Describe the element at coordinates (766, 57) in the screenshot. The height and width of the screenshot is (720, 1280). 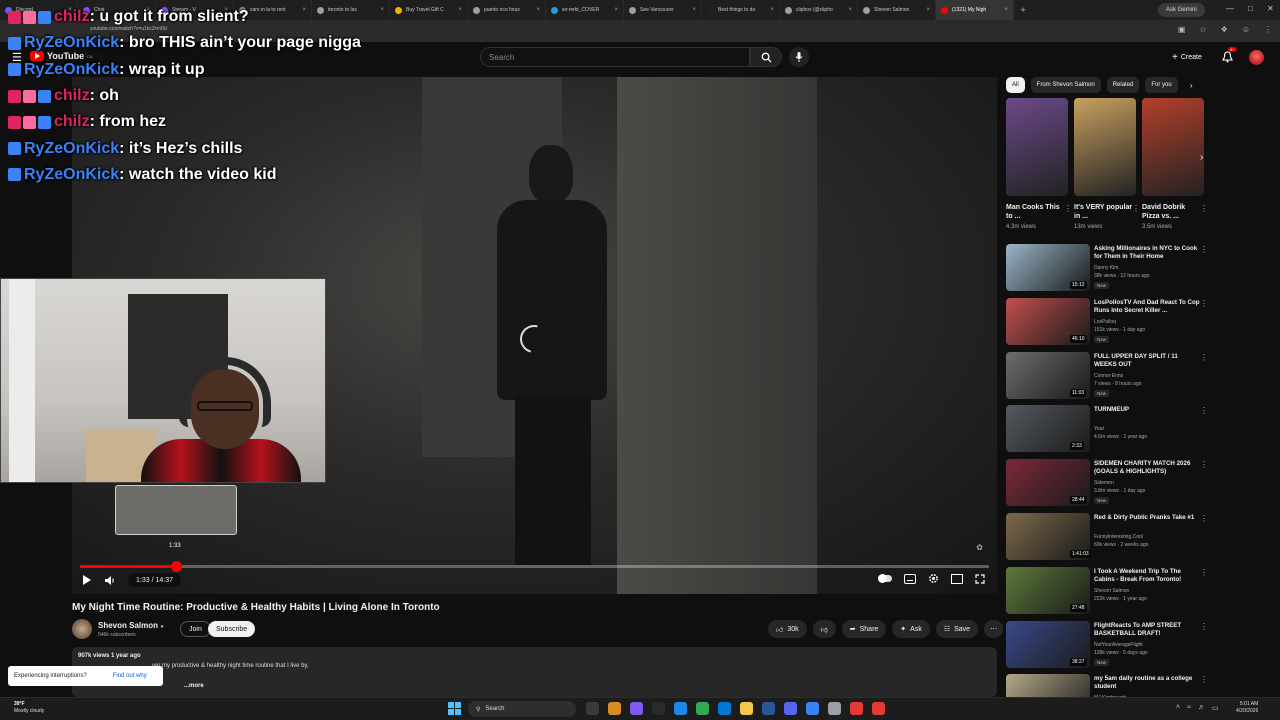
I see `search-button` at that location.